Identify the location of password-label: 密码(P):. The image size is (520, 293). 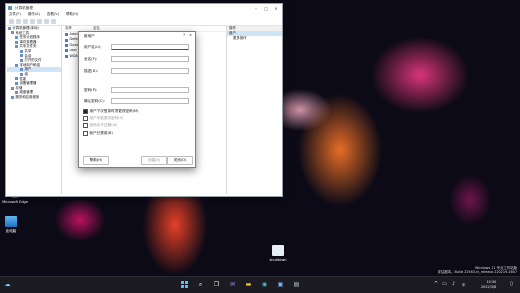
(91, 90).